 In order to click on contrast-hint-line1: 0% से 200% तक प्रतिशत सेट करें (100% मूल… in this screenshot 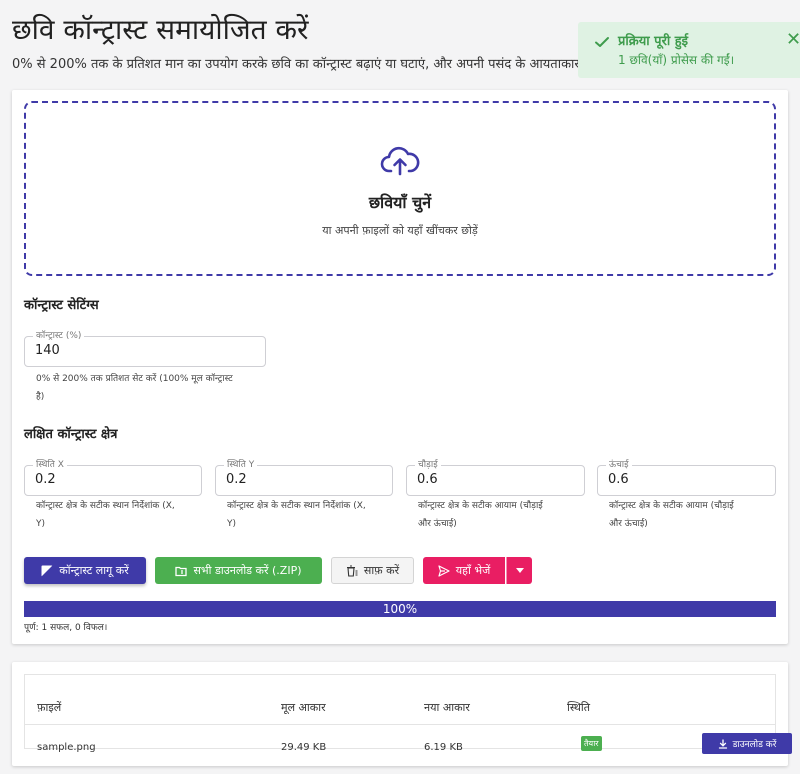, I will do `click(134, 379)`.